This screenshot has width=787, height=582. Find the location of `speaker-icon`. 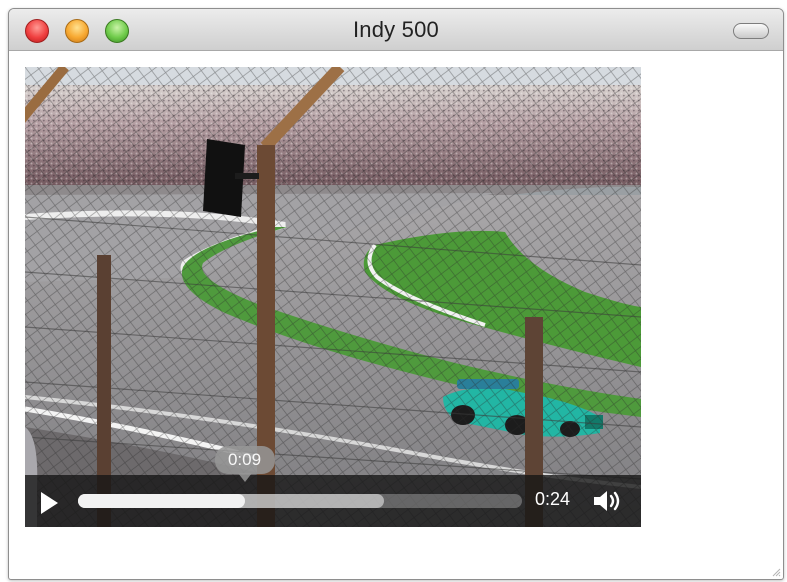

speaker-icon is located at coordinates (607, 503).